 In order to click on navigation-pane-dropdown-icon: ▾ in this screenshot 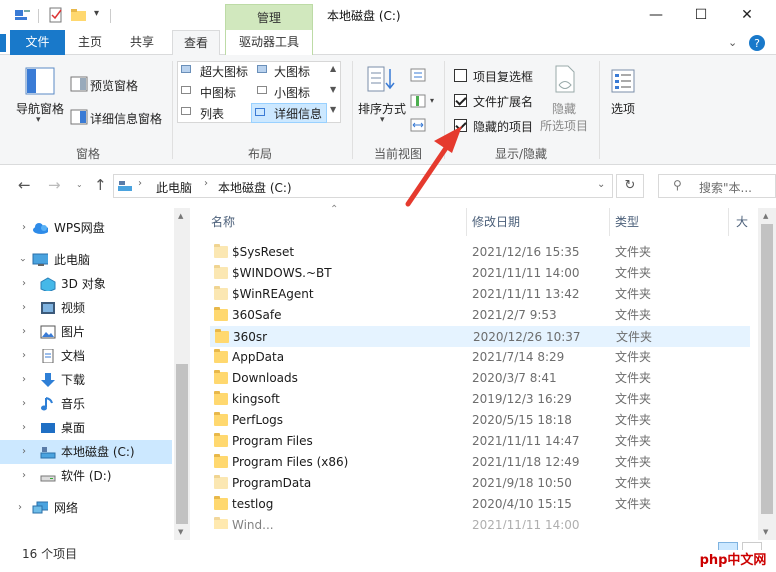, I will do `click(38, 120)`.